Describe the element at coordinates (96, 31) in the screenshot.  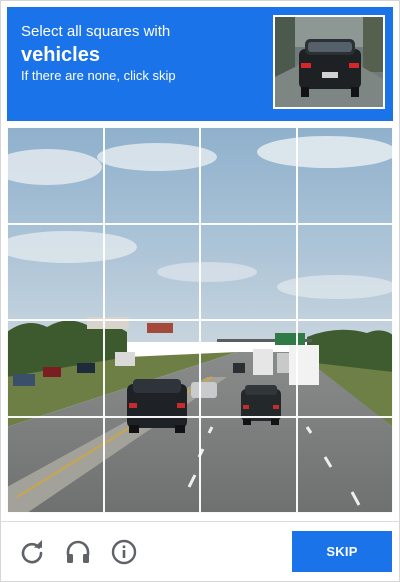
I see `instruction-text: Select all squares with` at that location.